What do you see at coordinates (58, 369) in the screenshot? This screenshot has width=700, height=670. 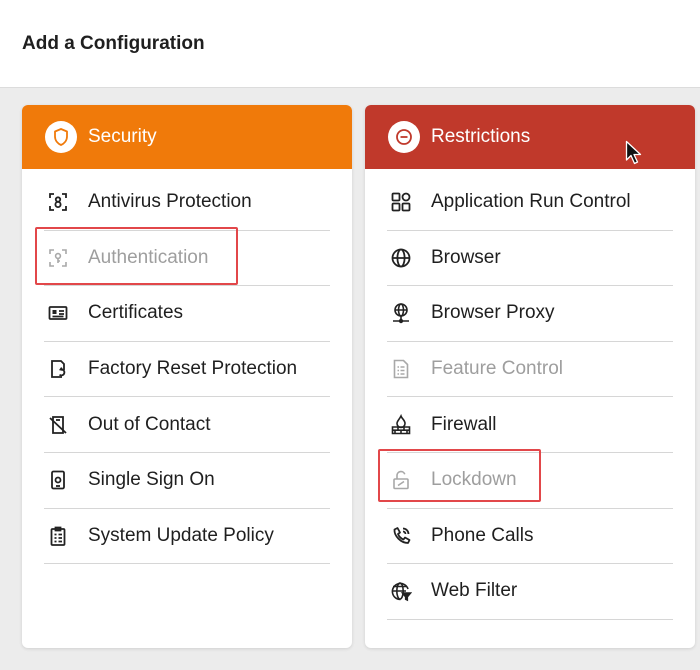 I see `factory-reset-icon` at bounding box center [58, 369].